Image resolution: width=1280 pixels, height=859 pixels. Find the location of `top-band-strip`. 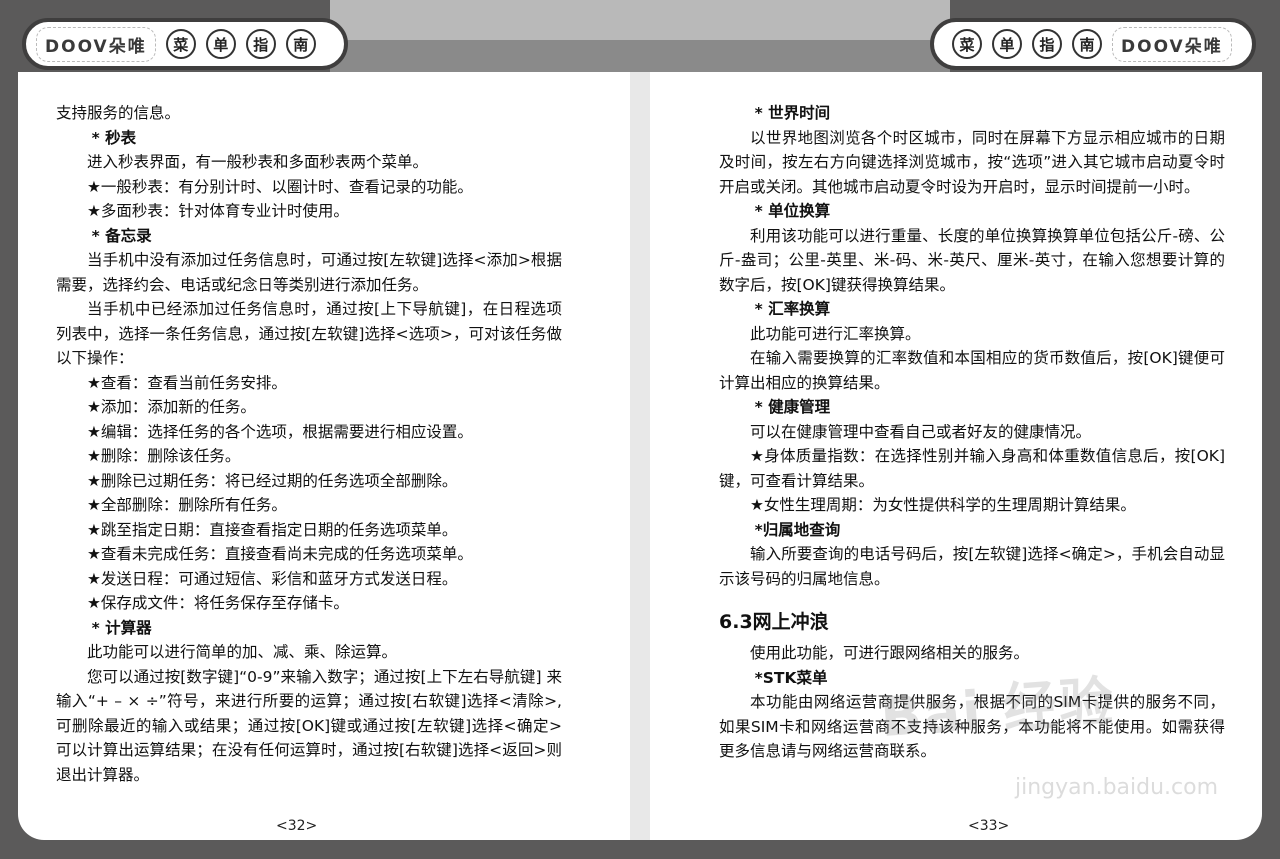

top-band-strip is located at coordinates (640, 56).